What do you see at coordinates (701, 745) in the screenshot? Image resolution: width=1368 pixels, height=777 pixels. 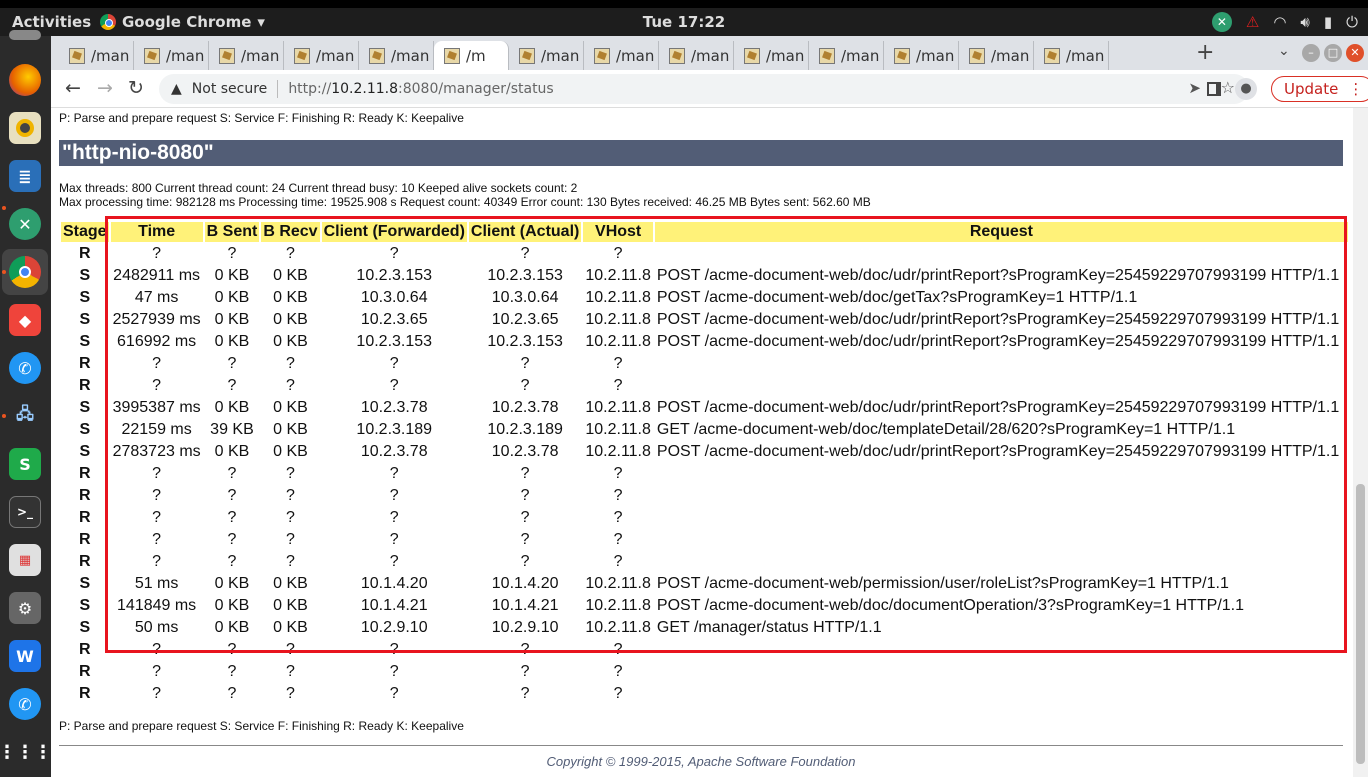 I see `footer-divider` at bounding box center [701, 745].